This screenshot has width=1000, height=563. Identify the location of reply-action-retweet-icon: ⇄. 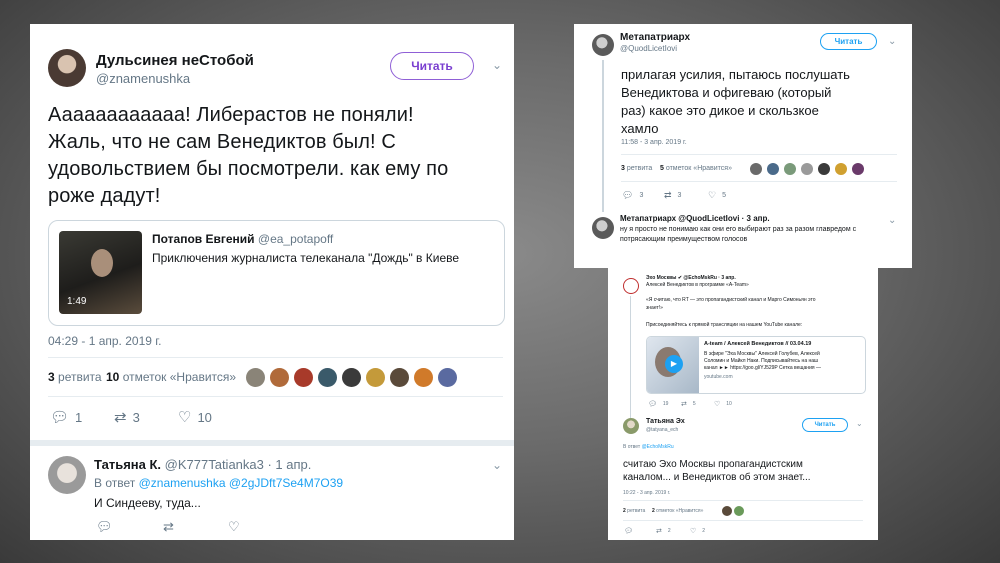
(168, 527).